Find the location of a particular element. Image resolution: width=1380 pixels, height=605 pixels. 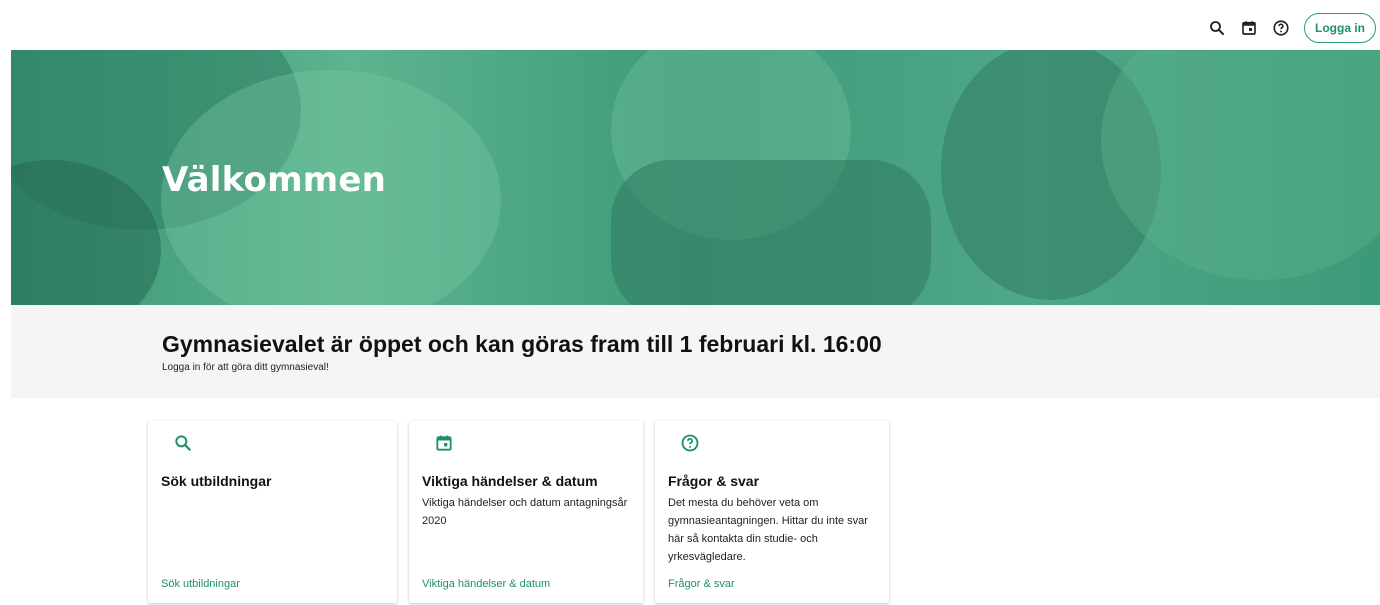

notice-subtitle: Logga in för att göra ditt gymnasieval! is located at coordinates (245, 367).